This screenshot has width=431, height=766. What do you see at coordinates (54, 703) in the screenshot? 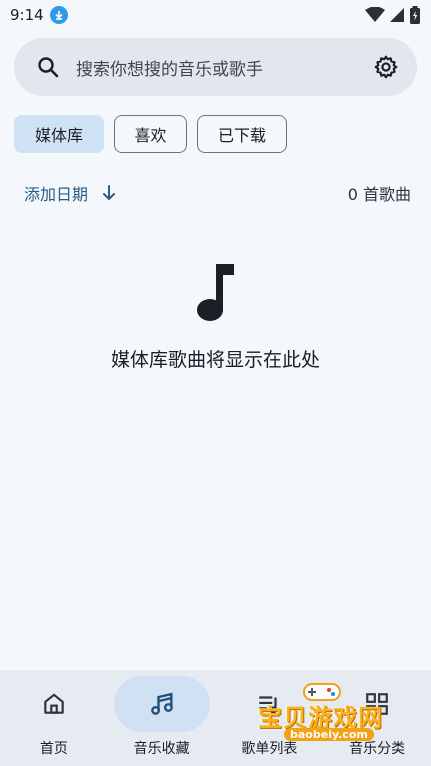
I see `home-icon` at bounding box center [54, 703].